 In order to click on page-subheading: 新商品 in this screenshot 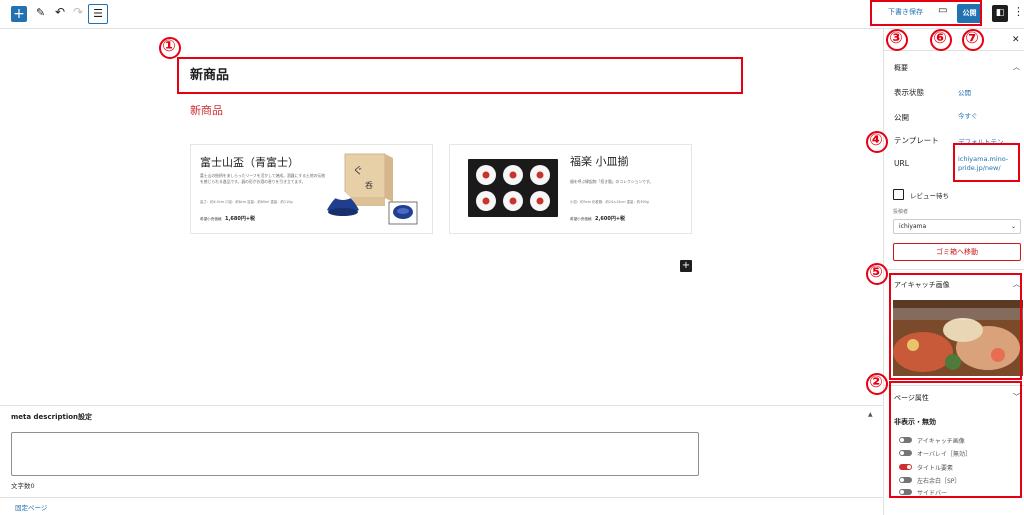, I will do `click(206, 110)`.